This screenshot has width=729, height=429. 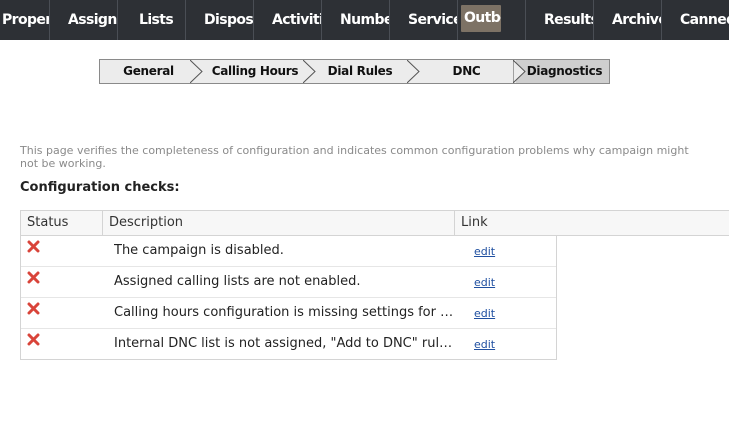 I want to click on tab-results: Results, so click(x=560, y=20).